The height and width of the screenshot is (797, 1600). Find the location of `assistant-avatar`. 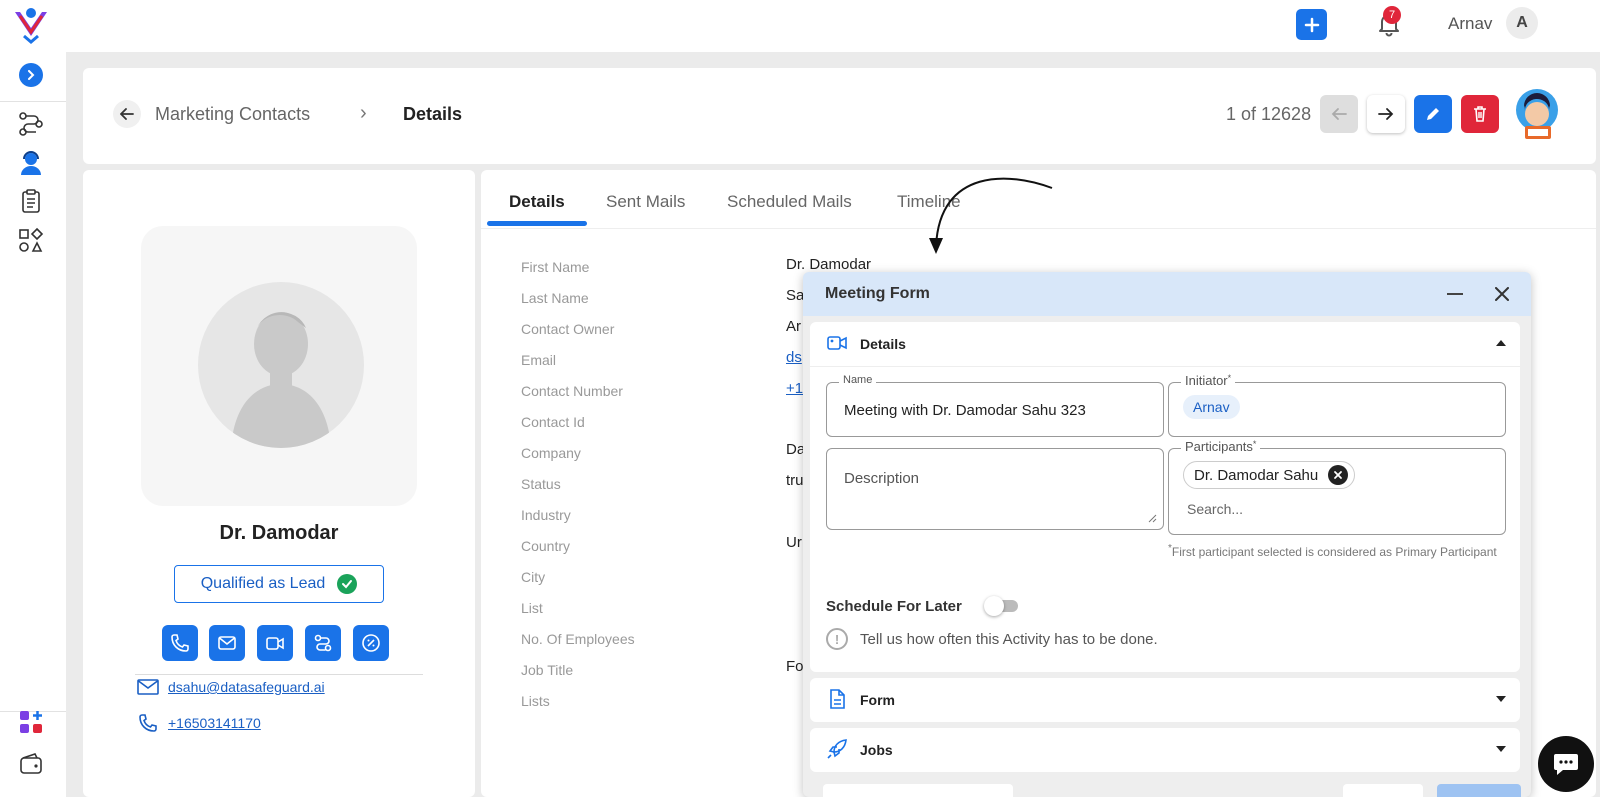

assistant-avatar is located at coordinates (1538, 115).